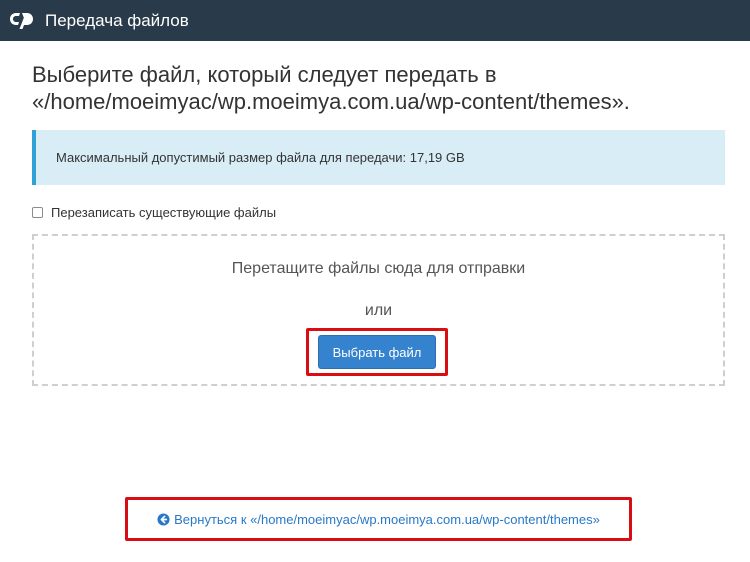  I want to click on cpanel-logo, so click(22, 21).